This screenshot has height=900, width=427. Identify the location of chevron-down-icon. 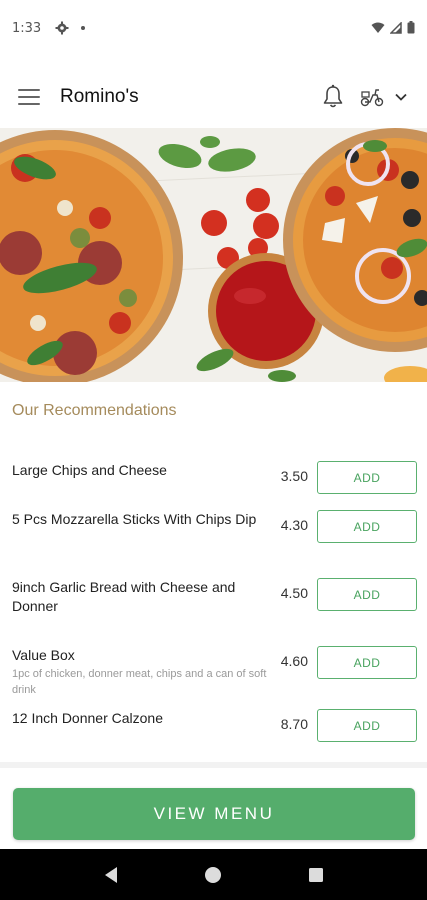
(401, 97).